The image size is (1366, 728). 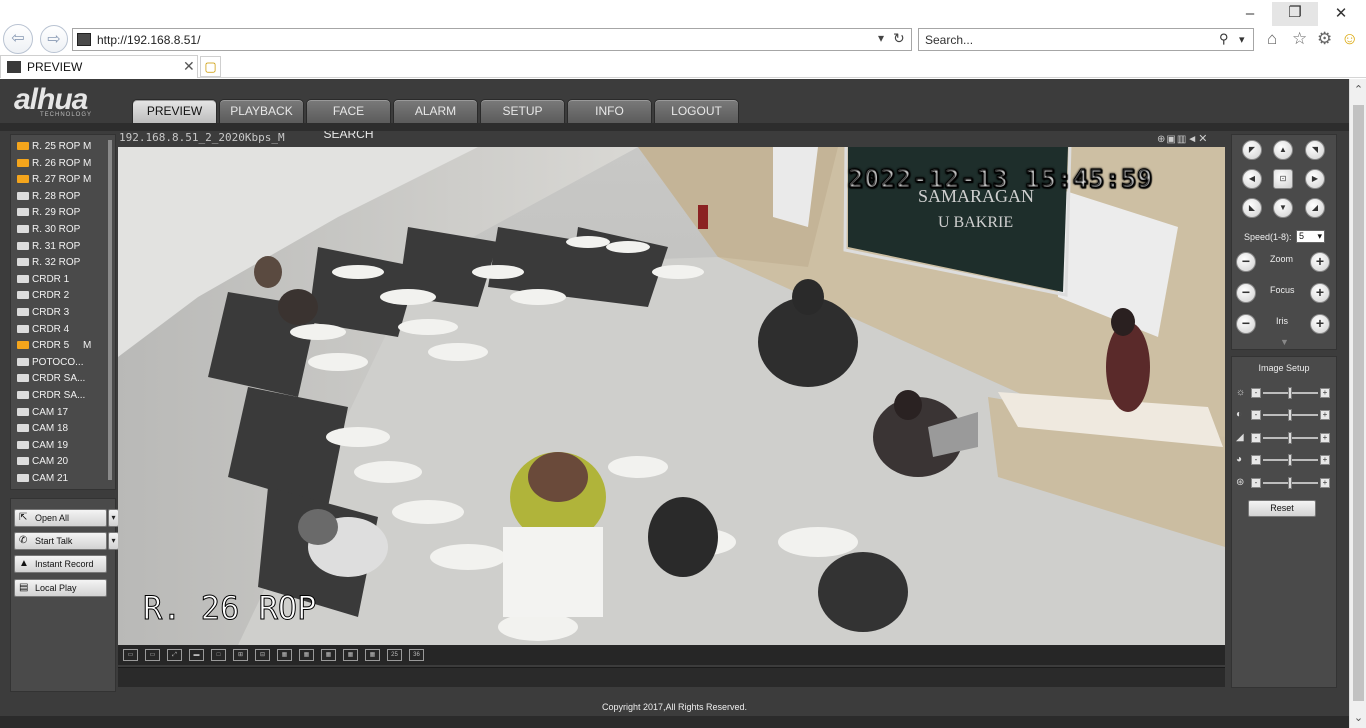 What do you see at coordinates (1325, 438) in the screenshot?
I see `saturation-plus: +` at bounding box center [1325, 438].